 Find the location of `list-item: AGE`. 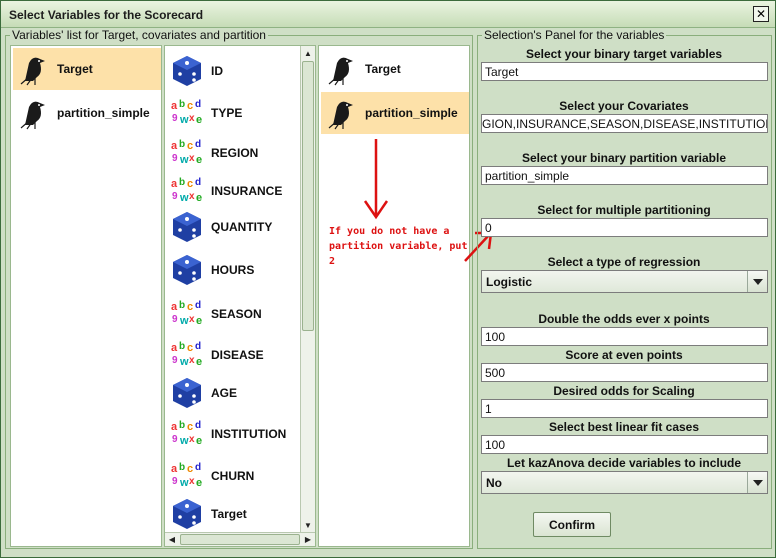

list-item: AGE is located at coordinates (232, 393).